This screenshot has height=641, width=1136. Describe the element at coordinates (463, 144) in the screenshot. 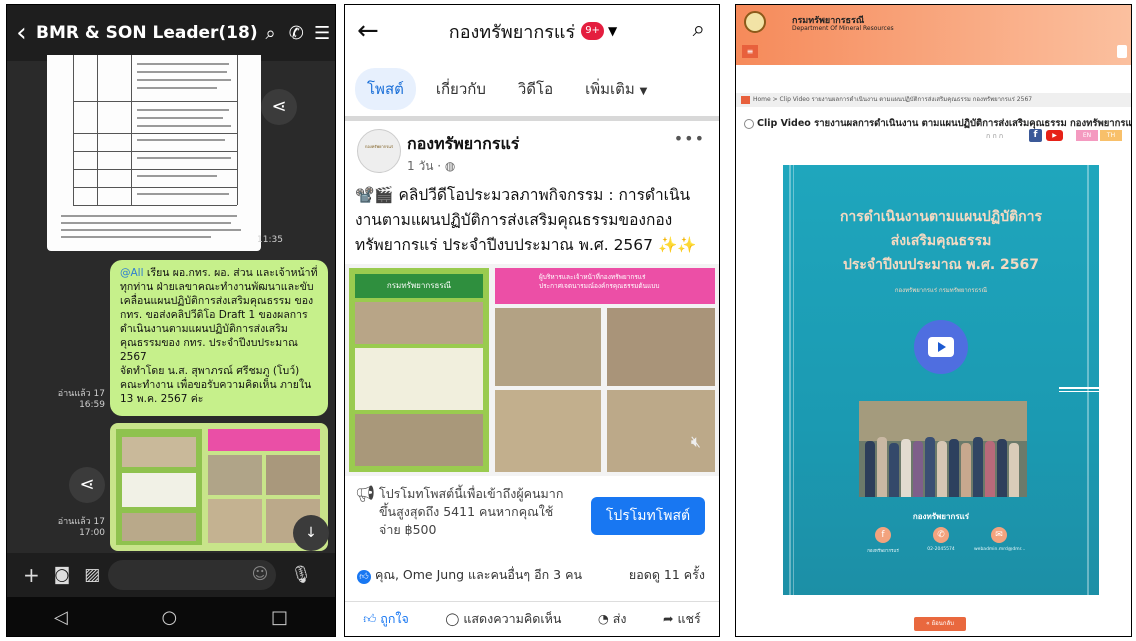

I see `post-page-name: กองทรัพยากรแร่` at that location.